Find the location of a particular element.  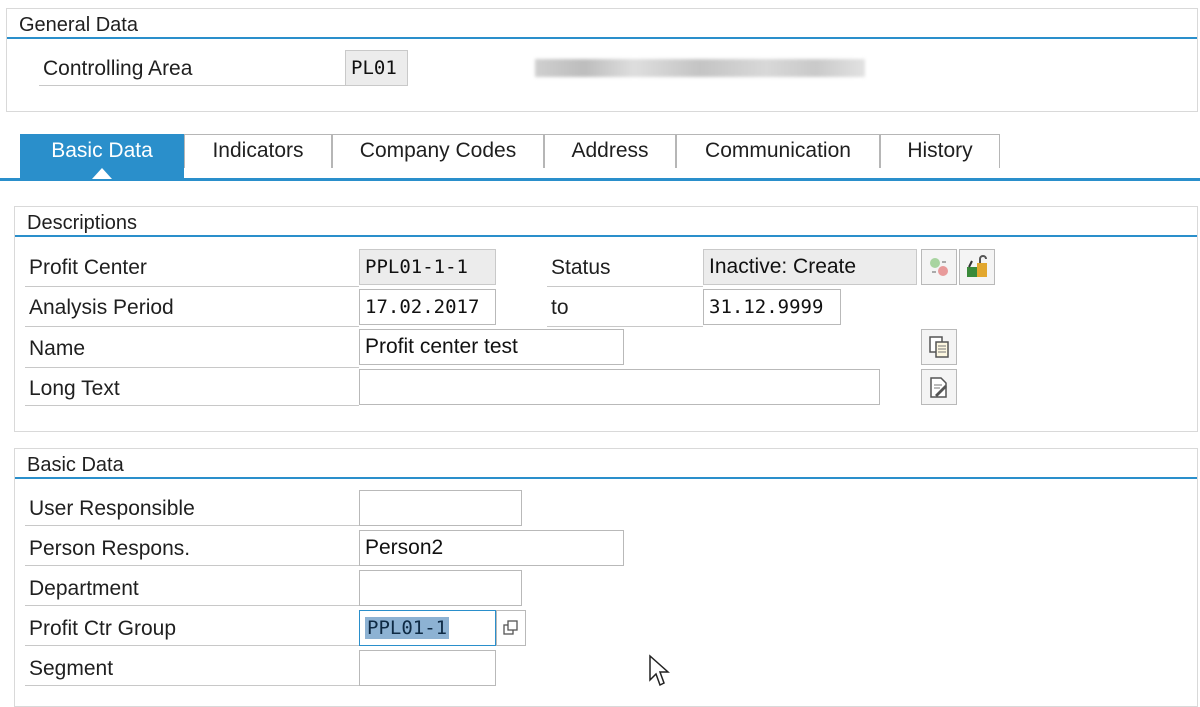

name-field: Profit center test is located at coordinates (491, 347).